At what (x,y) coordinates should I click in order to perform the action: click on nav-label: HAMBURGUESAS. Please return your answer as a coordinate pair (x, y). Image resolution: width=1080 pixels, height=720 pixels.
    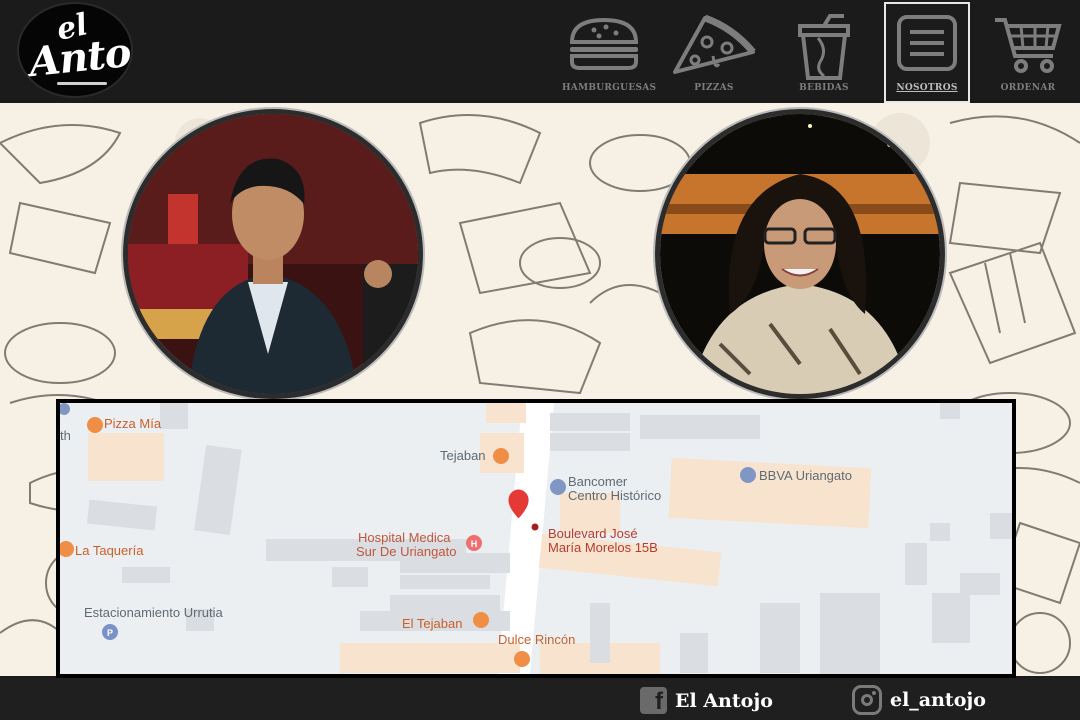
    Looking at the image, I should click on (609, 88).